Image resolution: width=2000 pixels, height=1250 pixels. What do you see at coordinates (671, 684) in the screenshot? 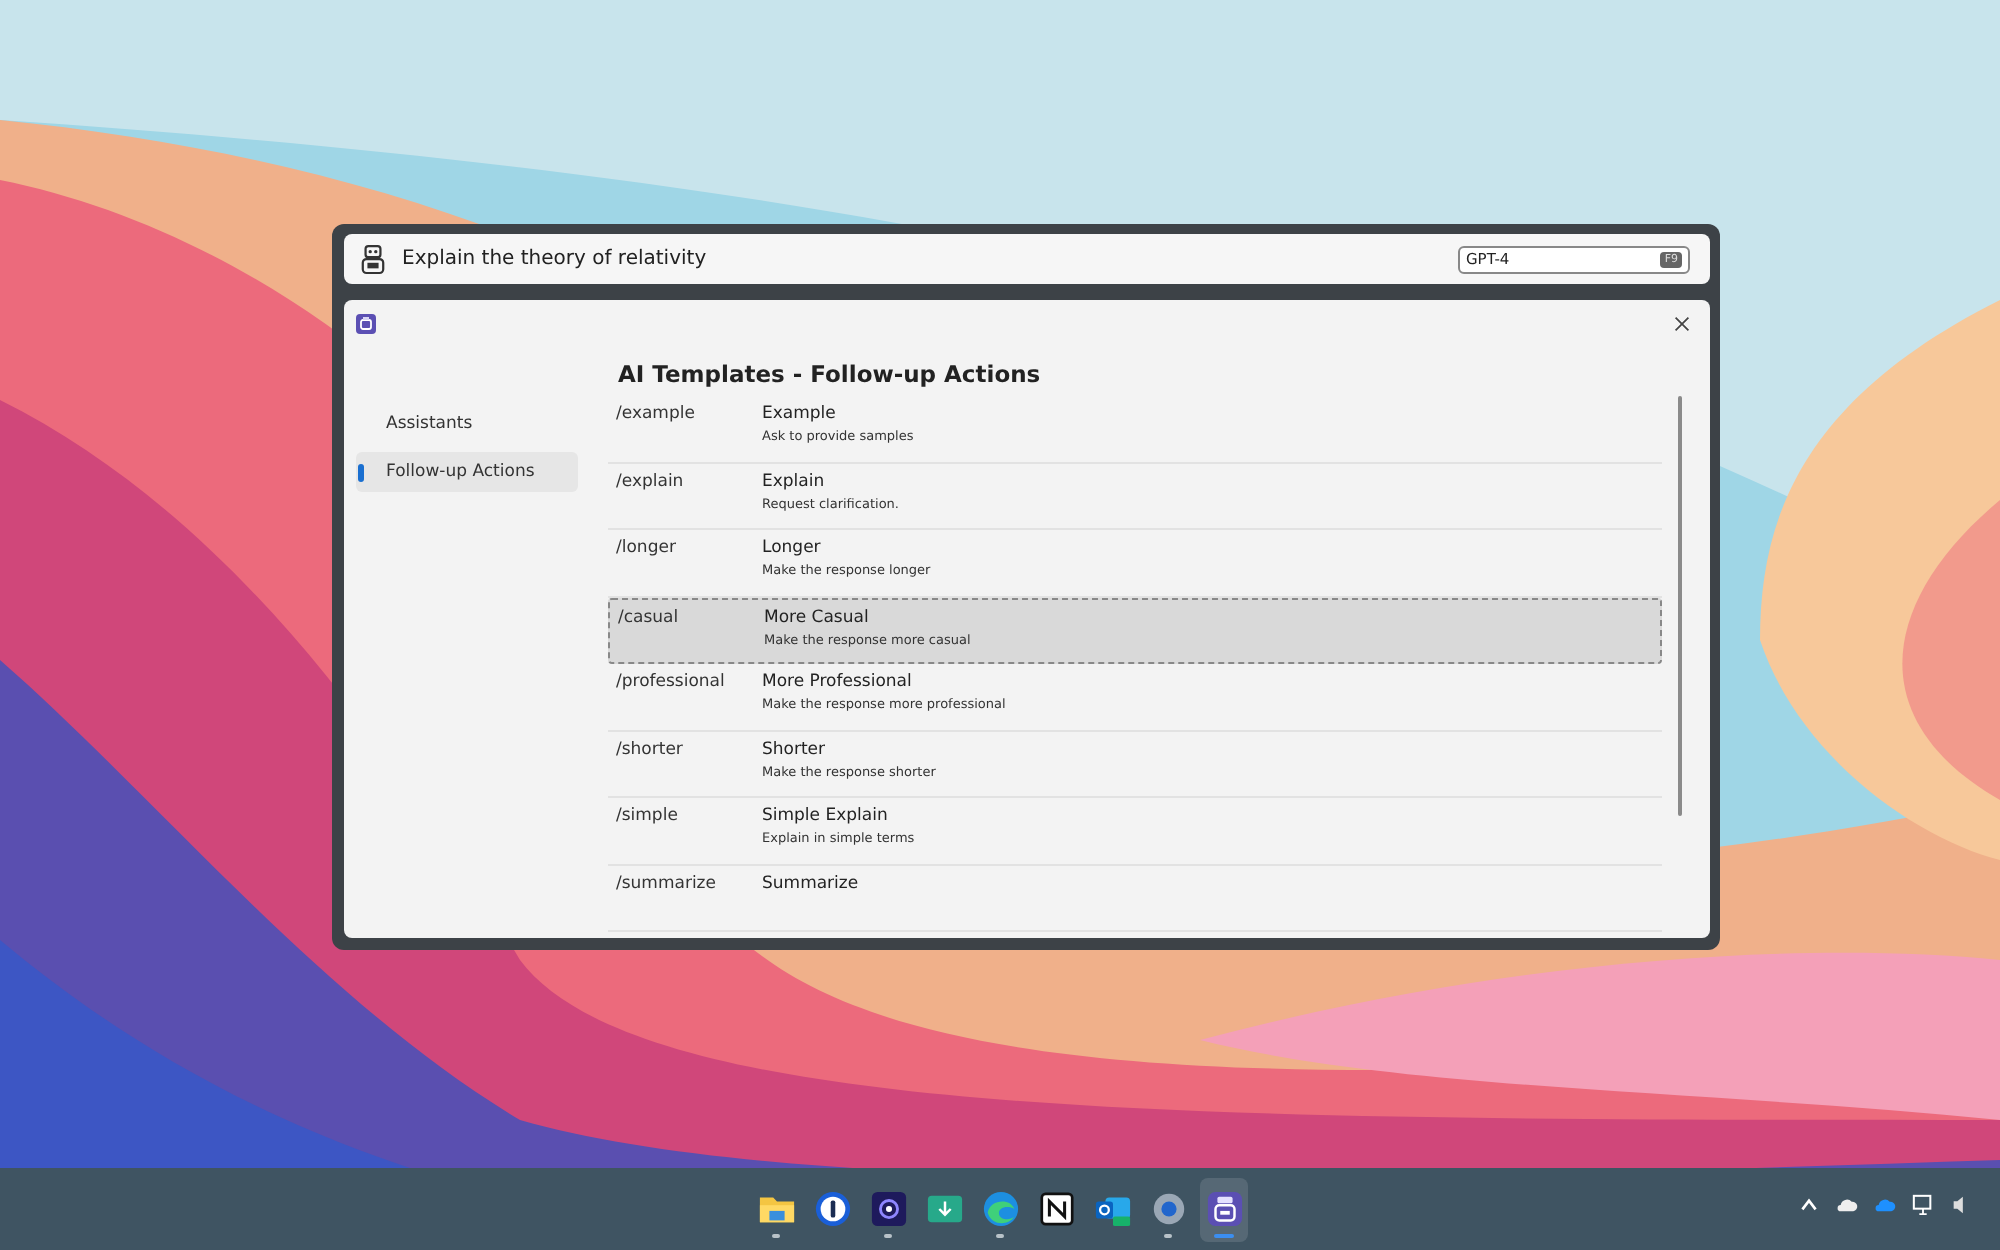
I see `command-text: /professional` at bounding box center [671, 684].